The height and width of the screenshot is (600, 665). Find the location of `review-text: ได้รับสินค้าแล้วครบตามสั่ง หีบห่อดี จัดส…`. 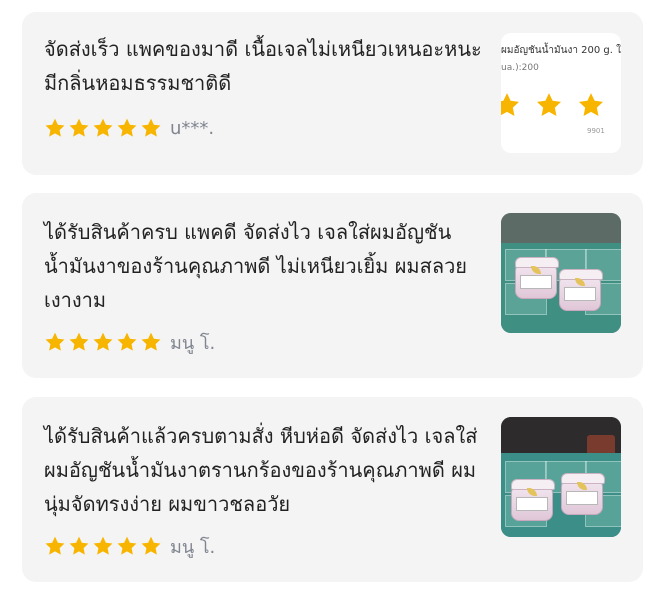

review-text: ได้รับสินค้าแล้วครบตามสั่ง หีบห่อดี จัดส… is located at coordinates (261, 470).